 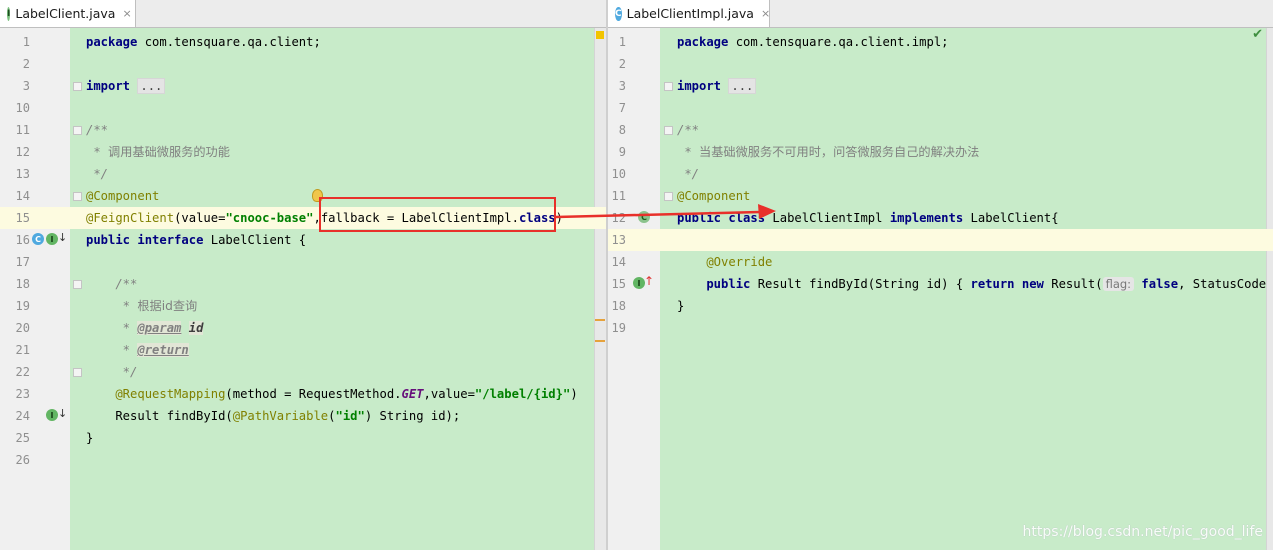 I want to click on annotation-arrow, so click(x=665, y=211).